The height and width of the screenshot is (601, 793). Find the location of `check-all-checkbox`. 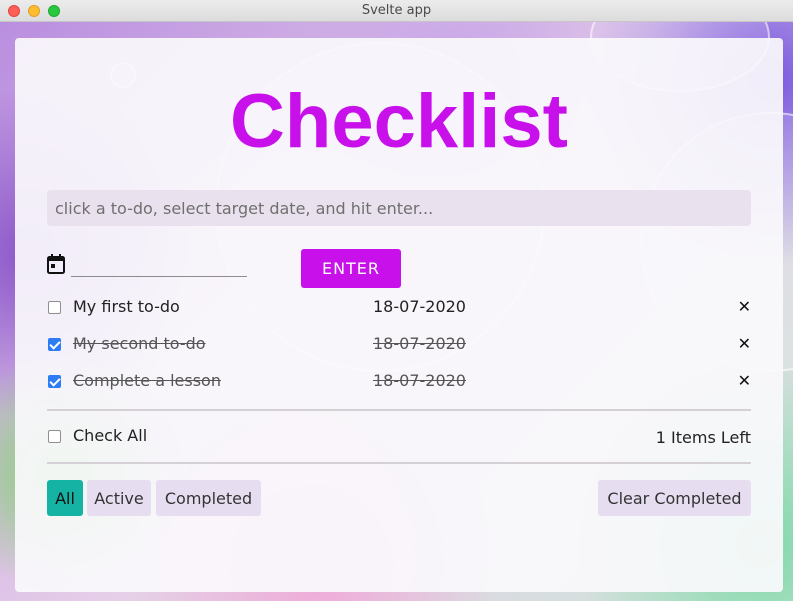

check-all-checkbox is located at coordinates (54, 436).